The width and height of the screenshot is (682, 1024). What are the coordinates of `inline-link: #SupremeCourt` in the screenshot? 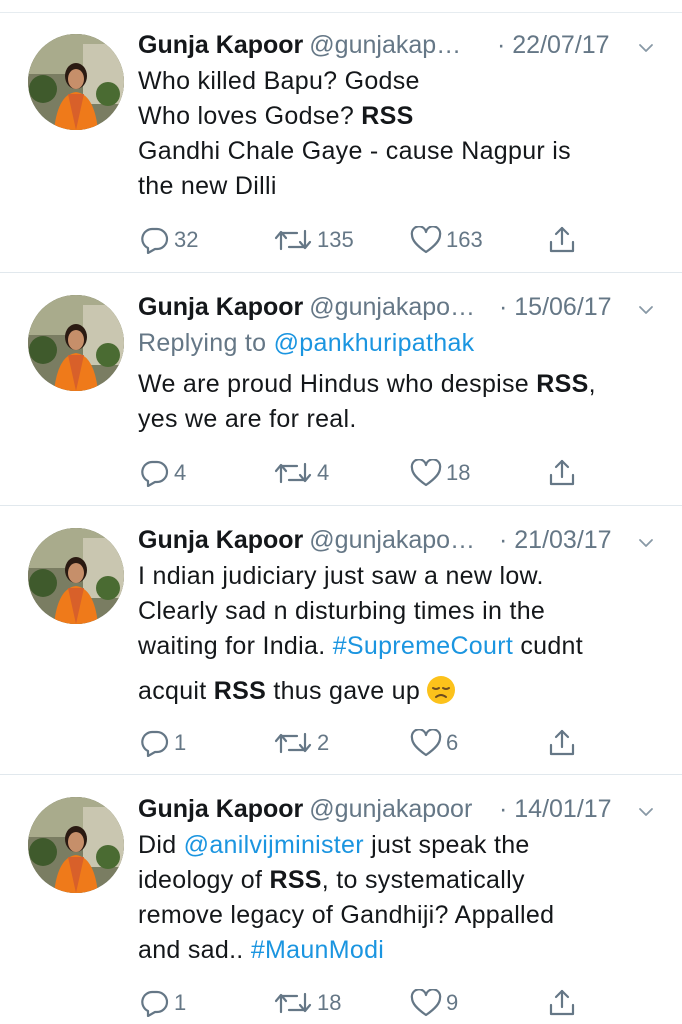 It's located at (423, 646).